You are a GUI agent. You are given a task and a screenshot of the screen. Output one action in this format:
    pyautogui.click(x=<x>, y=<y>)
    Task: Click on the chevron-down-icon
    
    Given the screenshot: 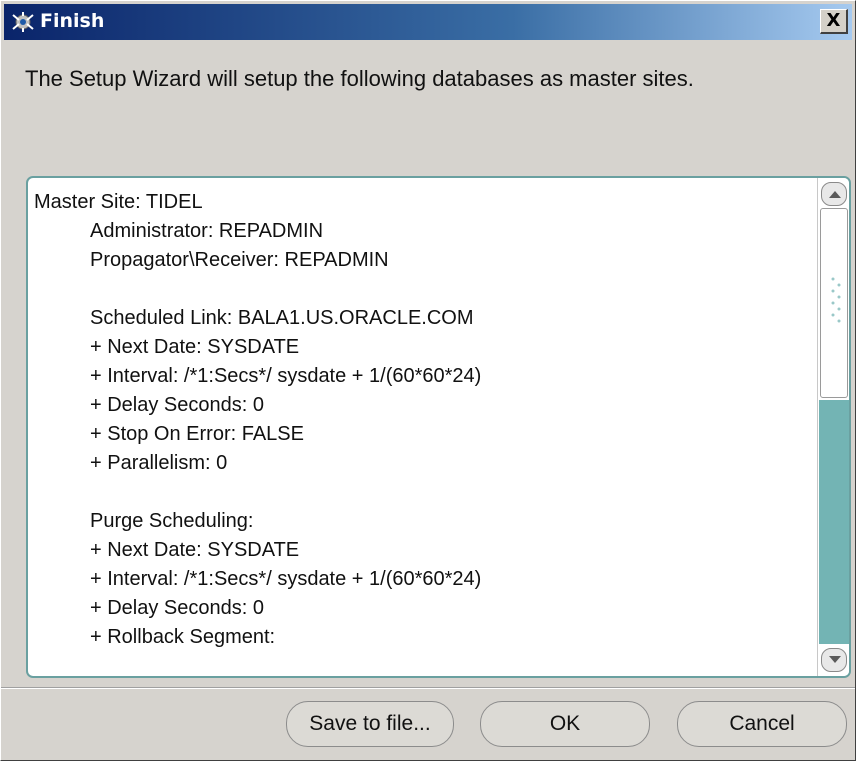 What is the action you would take?
    pyautogui.click(x=835, y=659)
    